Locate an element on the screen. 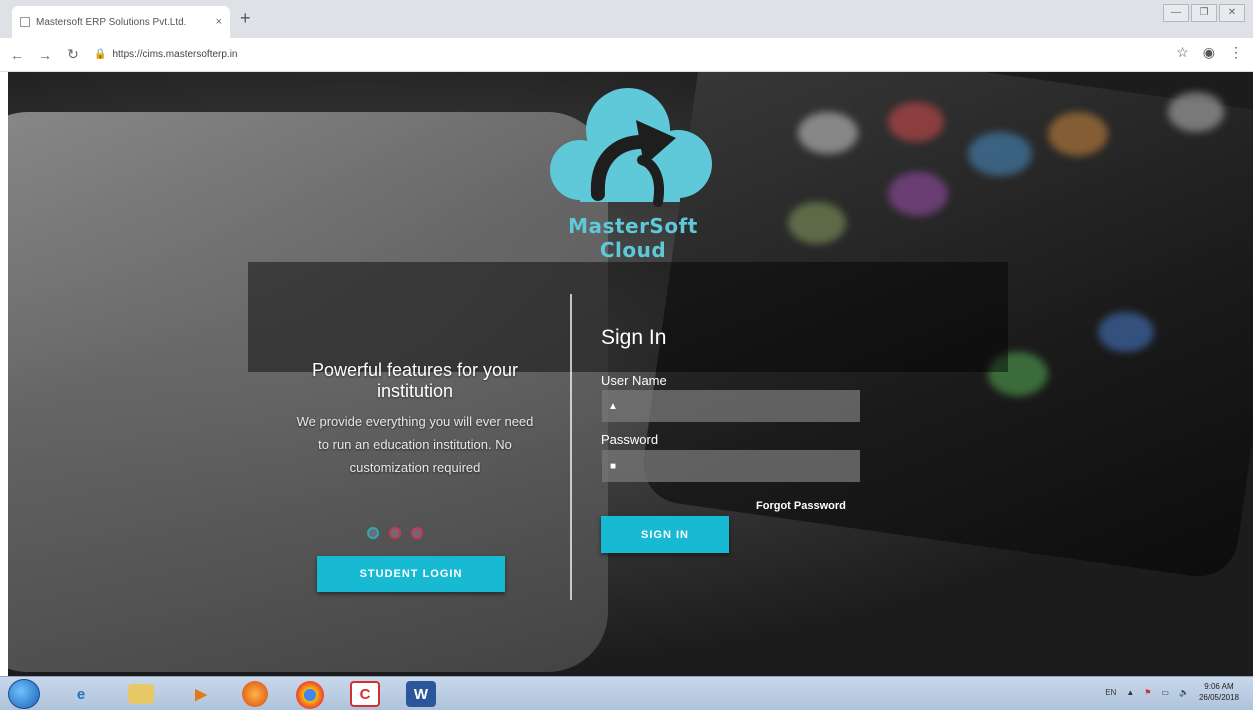 The image size is (1253, 710). system-tray: EN ▲ ⚑ ▭ 🔈 9:06 AM 26/05/2018 is located at coordinates (1172, 692).